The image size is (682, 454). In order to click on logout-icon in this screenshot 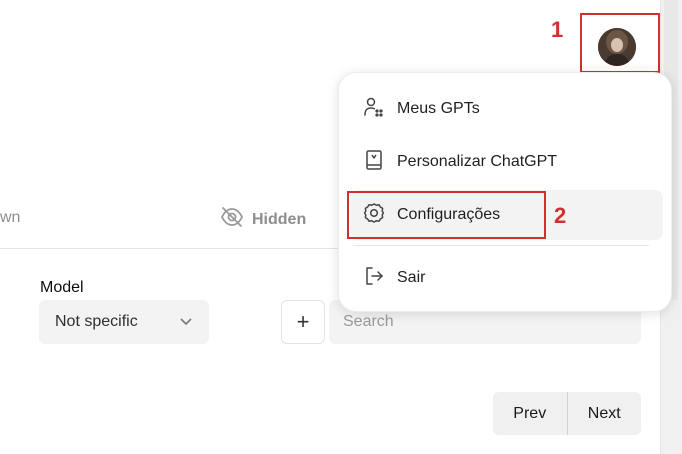, I will do `click(374, 278)`.